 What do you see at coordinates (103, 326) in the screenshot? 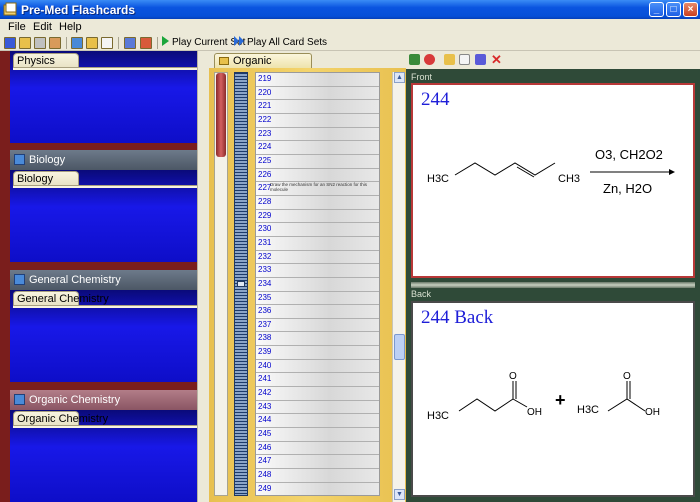
I see `card-set-general-chemistry: General Chemistry General Chemistry` at bounding box center [103, 326].